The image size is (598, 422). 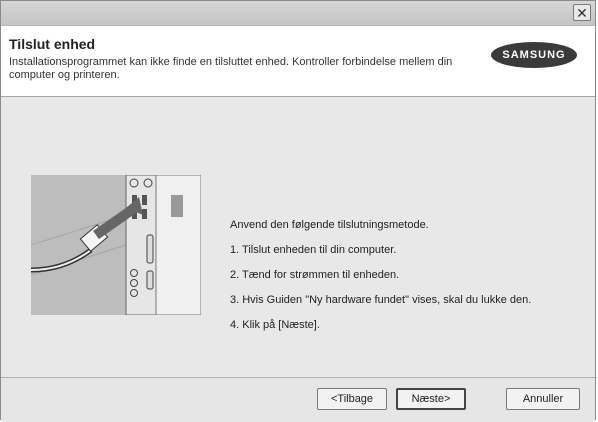 I want to click on button-bar: <Tilbage Næste> Annuller, so click(x=298, y=399).